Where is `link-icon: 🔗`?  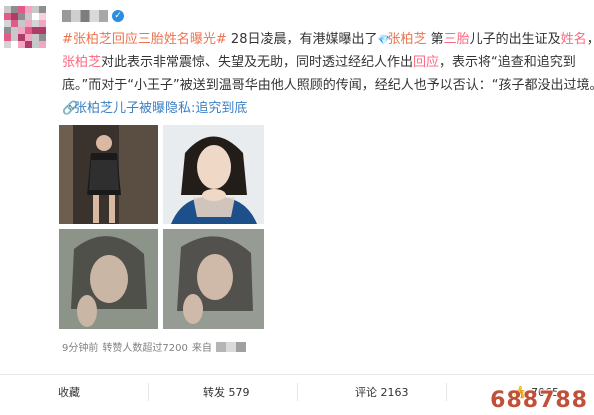
link-icon: 🔗 is located at coordinates (70, 108).